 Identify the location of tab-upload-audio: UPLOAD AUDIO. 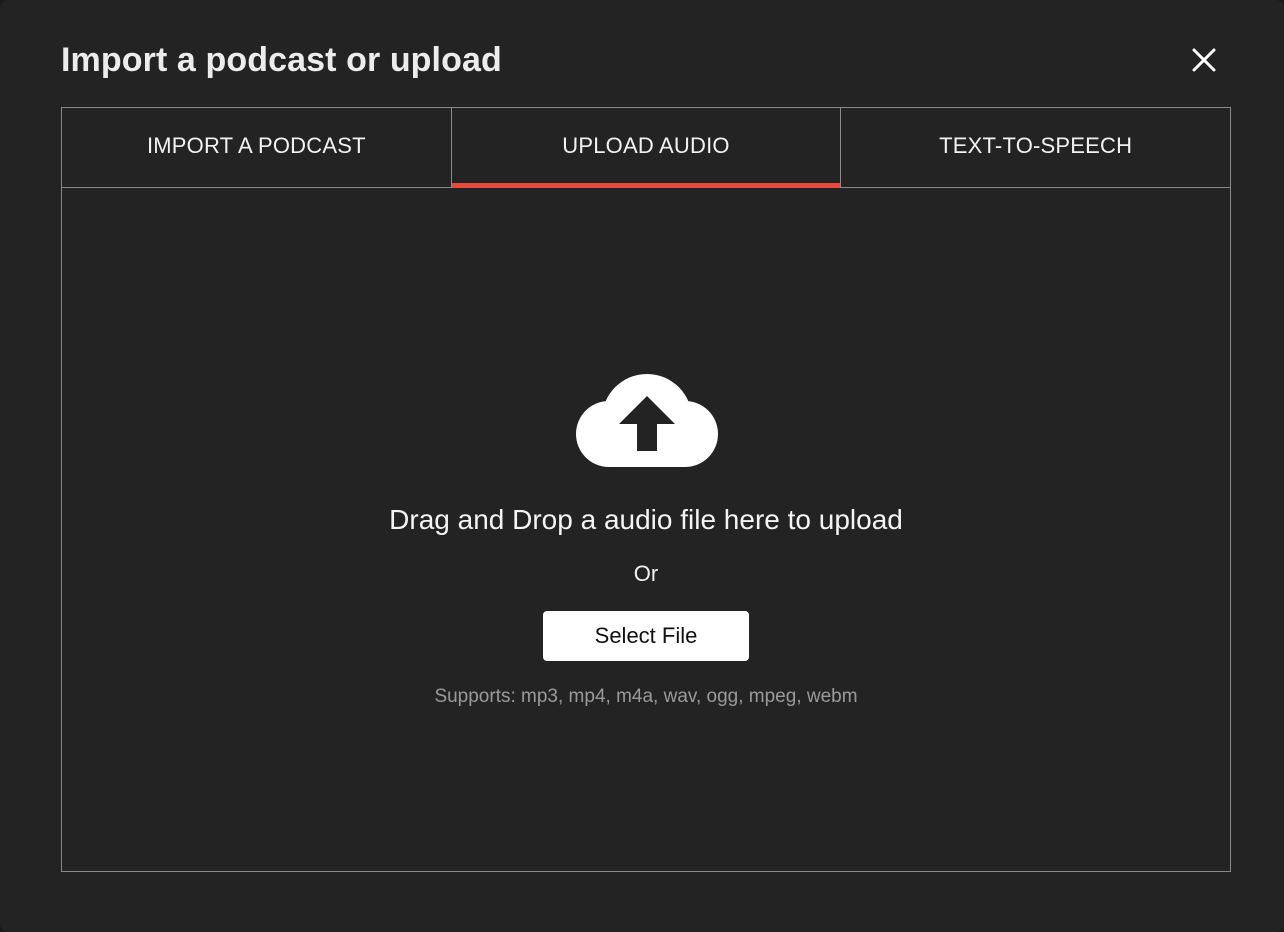
(645, 148).